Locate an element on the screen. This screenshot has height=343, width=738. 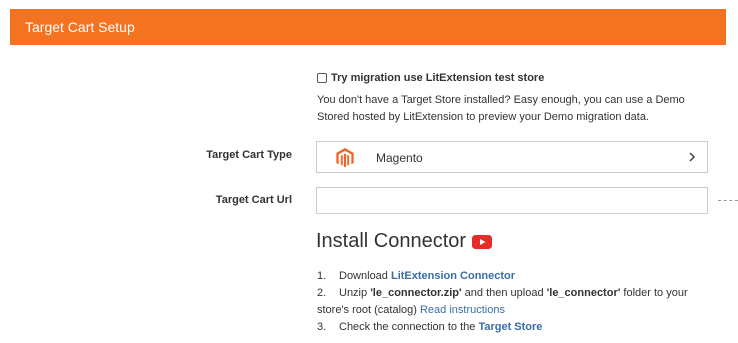
zip-filename: 'le_connector.zip' is located at coordinates (416, 293).